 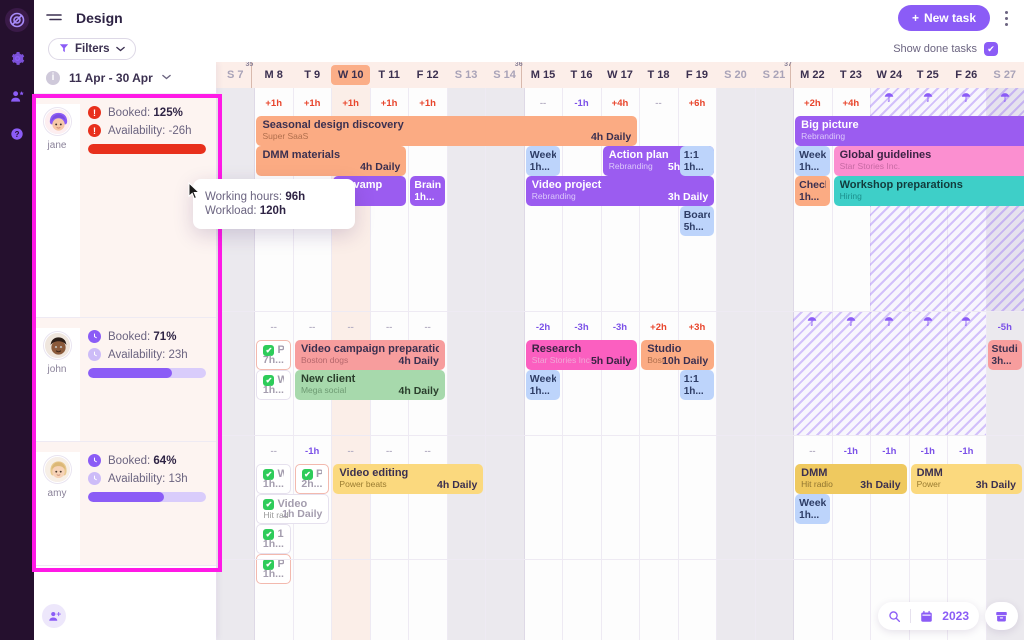 What do you see at coordinates (285, 136) in the screenshot?
I see `task-subtitle: Super SaaS` at bounding box center [285, 136].